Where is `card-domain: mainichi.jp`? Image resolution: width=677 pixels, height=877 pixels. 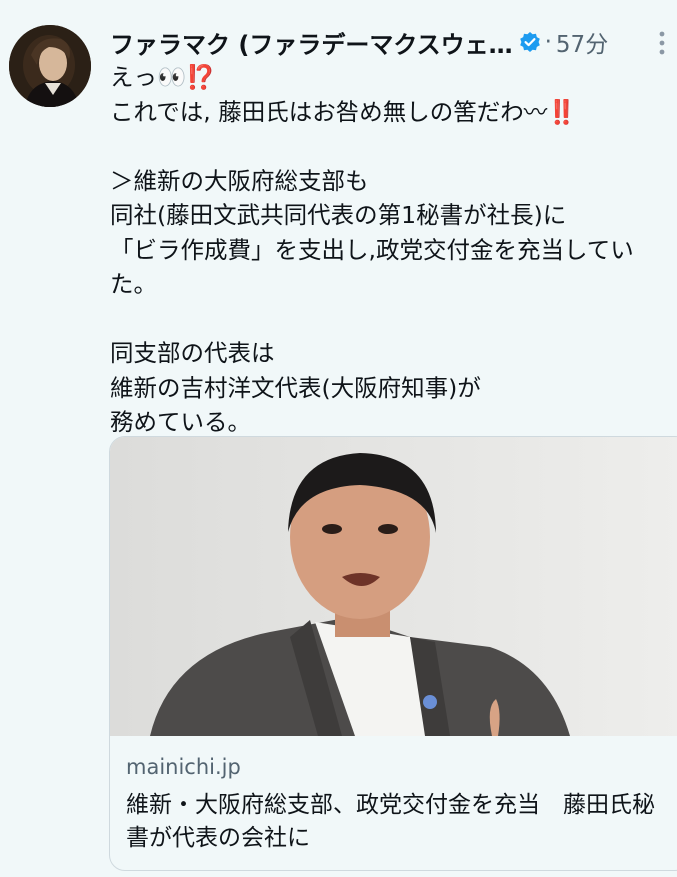 card-domain: mainichi.jp is located at coordinates (183, 767).